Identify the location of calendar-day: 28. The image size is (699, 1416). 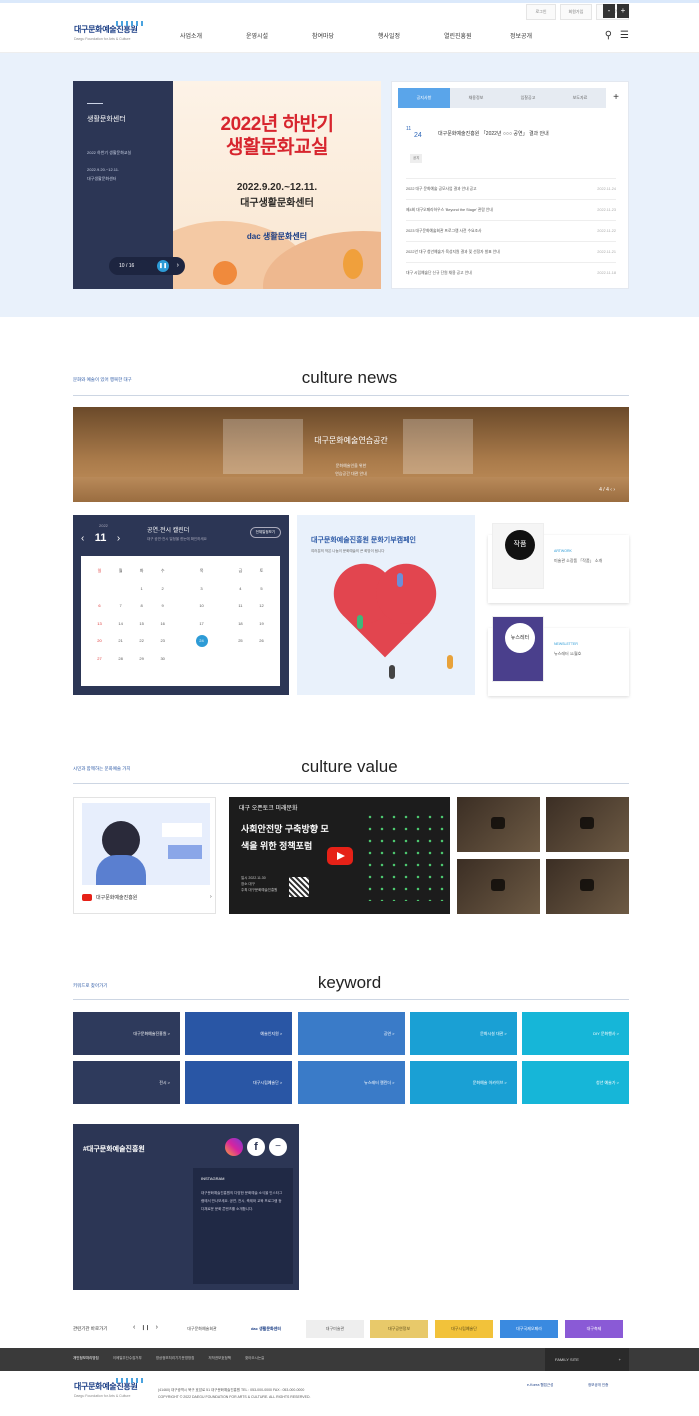
(120, 659).